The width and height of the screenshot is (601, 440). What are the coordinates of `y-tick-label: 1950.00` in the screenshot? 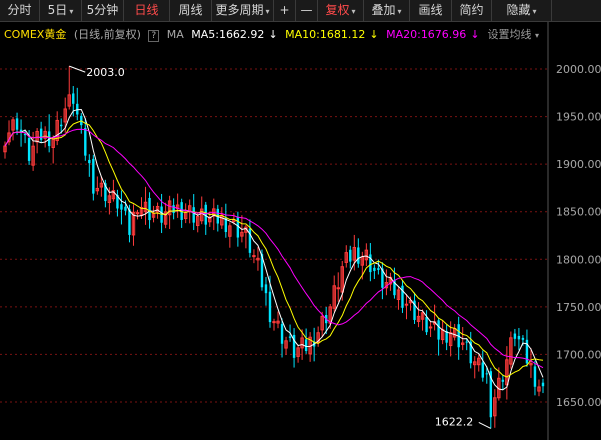 It's located at (578, 117).